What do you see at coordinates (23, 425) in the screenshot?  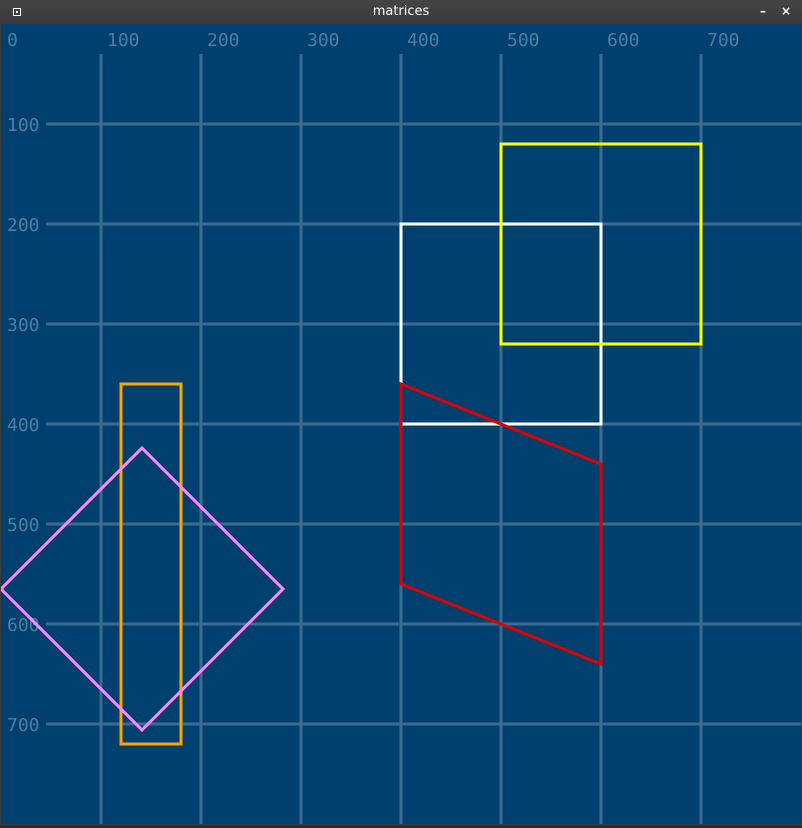 I see `y-axis-label: 400` at bounding box center [23, 425].